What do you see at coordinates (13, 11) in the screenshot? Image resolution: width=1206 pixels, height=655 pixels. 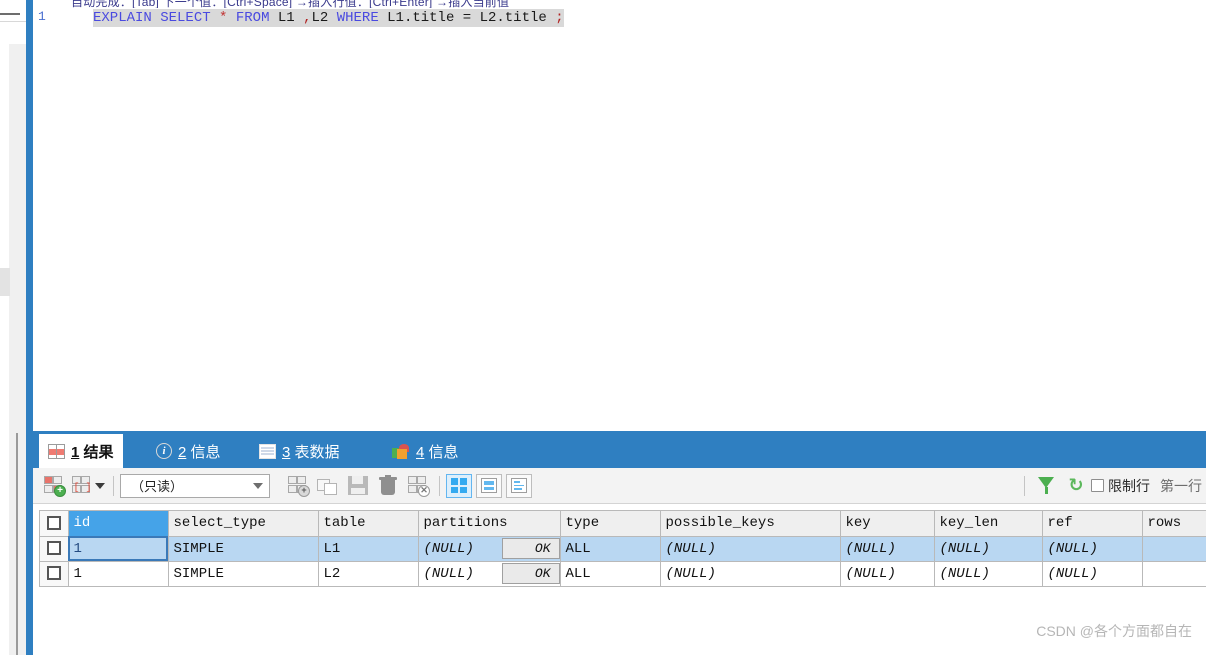 I see `left-panel-top` at bounding box center [13, 11].